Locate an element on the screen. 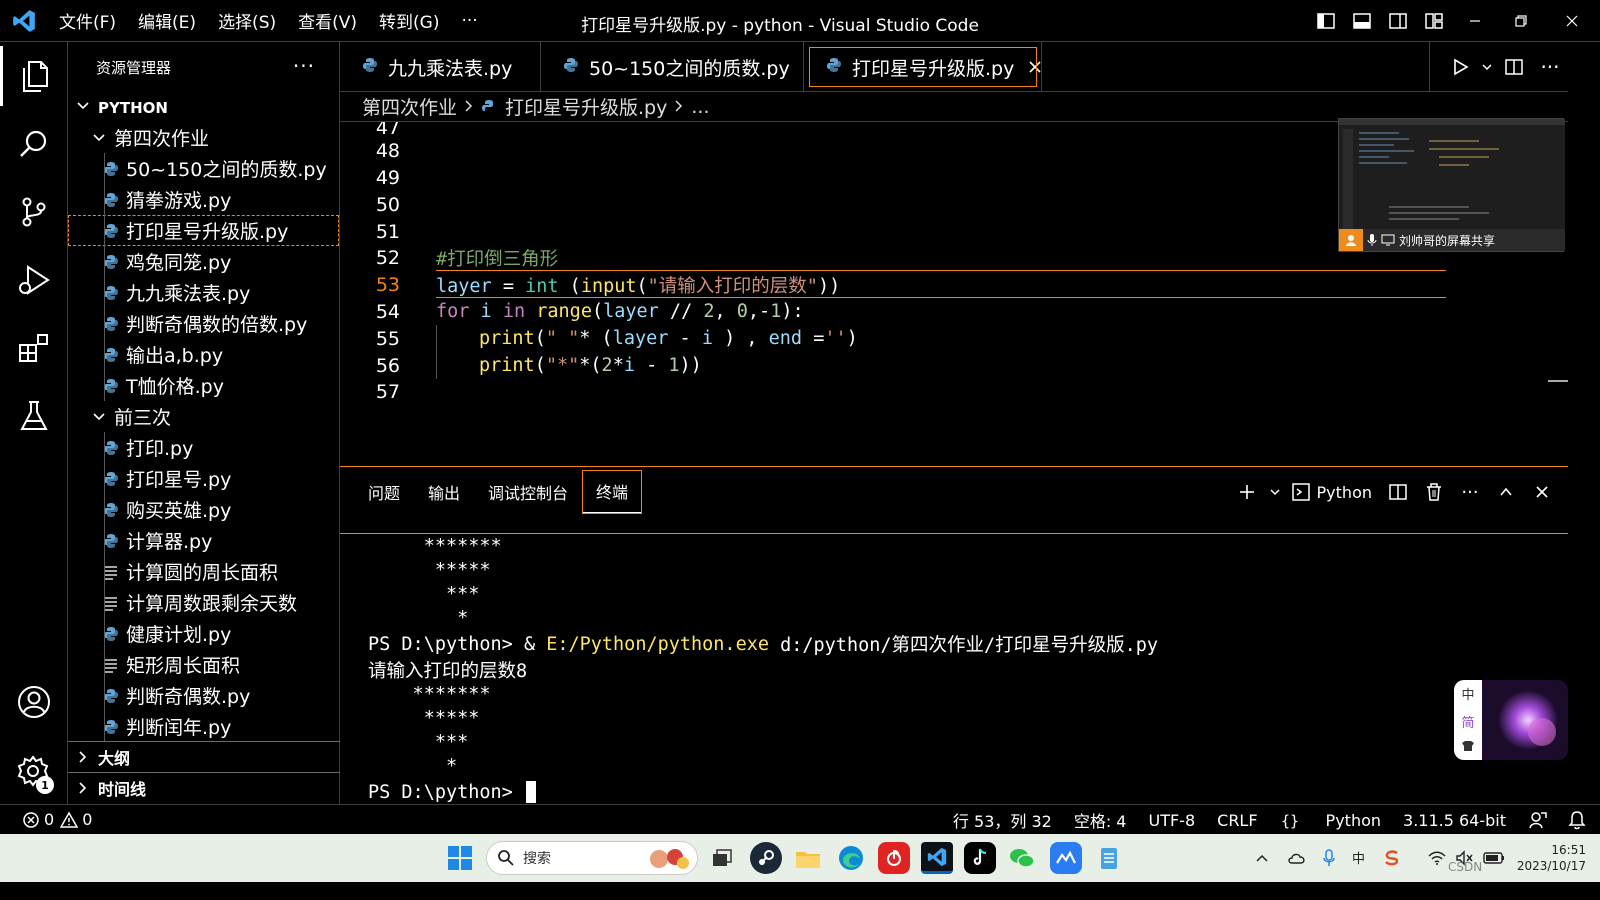  terminal-dropdown-icon is located at coordinates (1275, 492).